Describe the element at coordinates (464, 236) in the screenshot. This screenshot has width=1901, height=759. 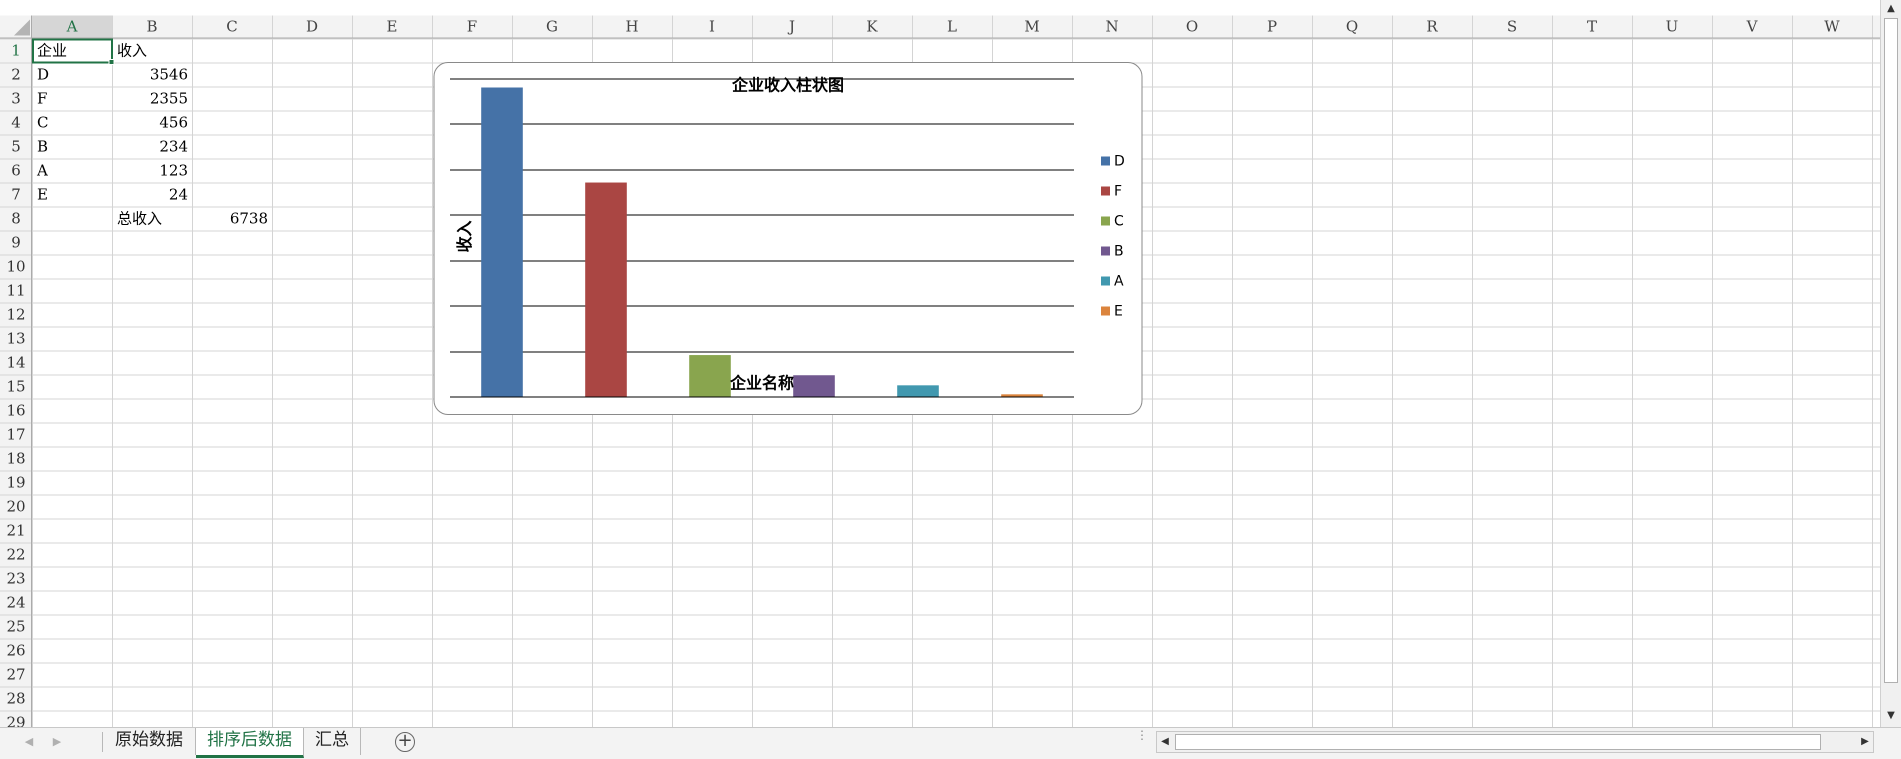
I see `chart-y-axis-label: 收入` at that location.